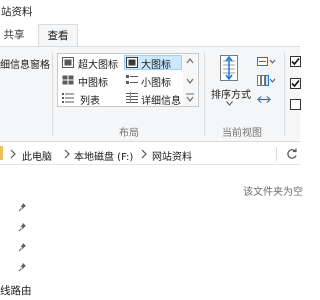 Image resolution: width=320 pixels, height=300 pixels. I want to click on refresh-icon, so click(292, 154).